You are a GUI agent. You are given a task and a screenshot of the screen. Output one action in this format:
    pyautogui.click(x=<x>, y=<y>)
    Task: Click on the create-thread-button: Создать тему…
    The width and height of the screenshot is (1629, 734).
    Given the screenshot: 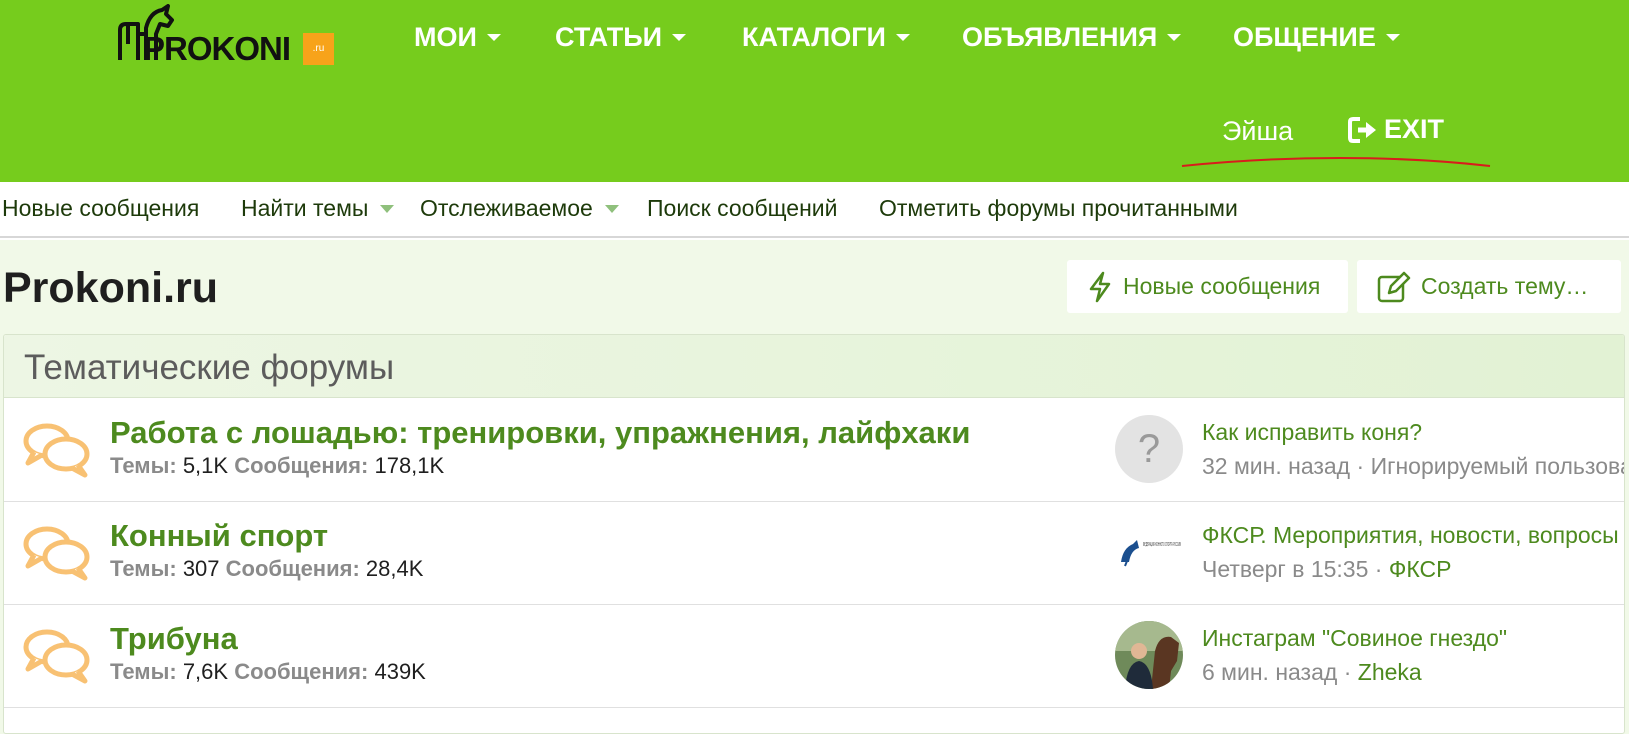 What is the action you would take?
    pyautogui.click(x=1489, y=286)
    